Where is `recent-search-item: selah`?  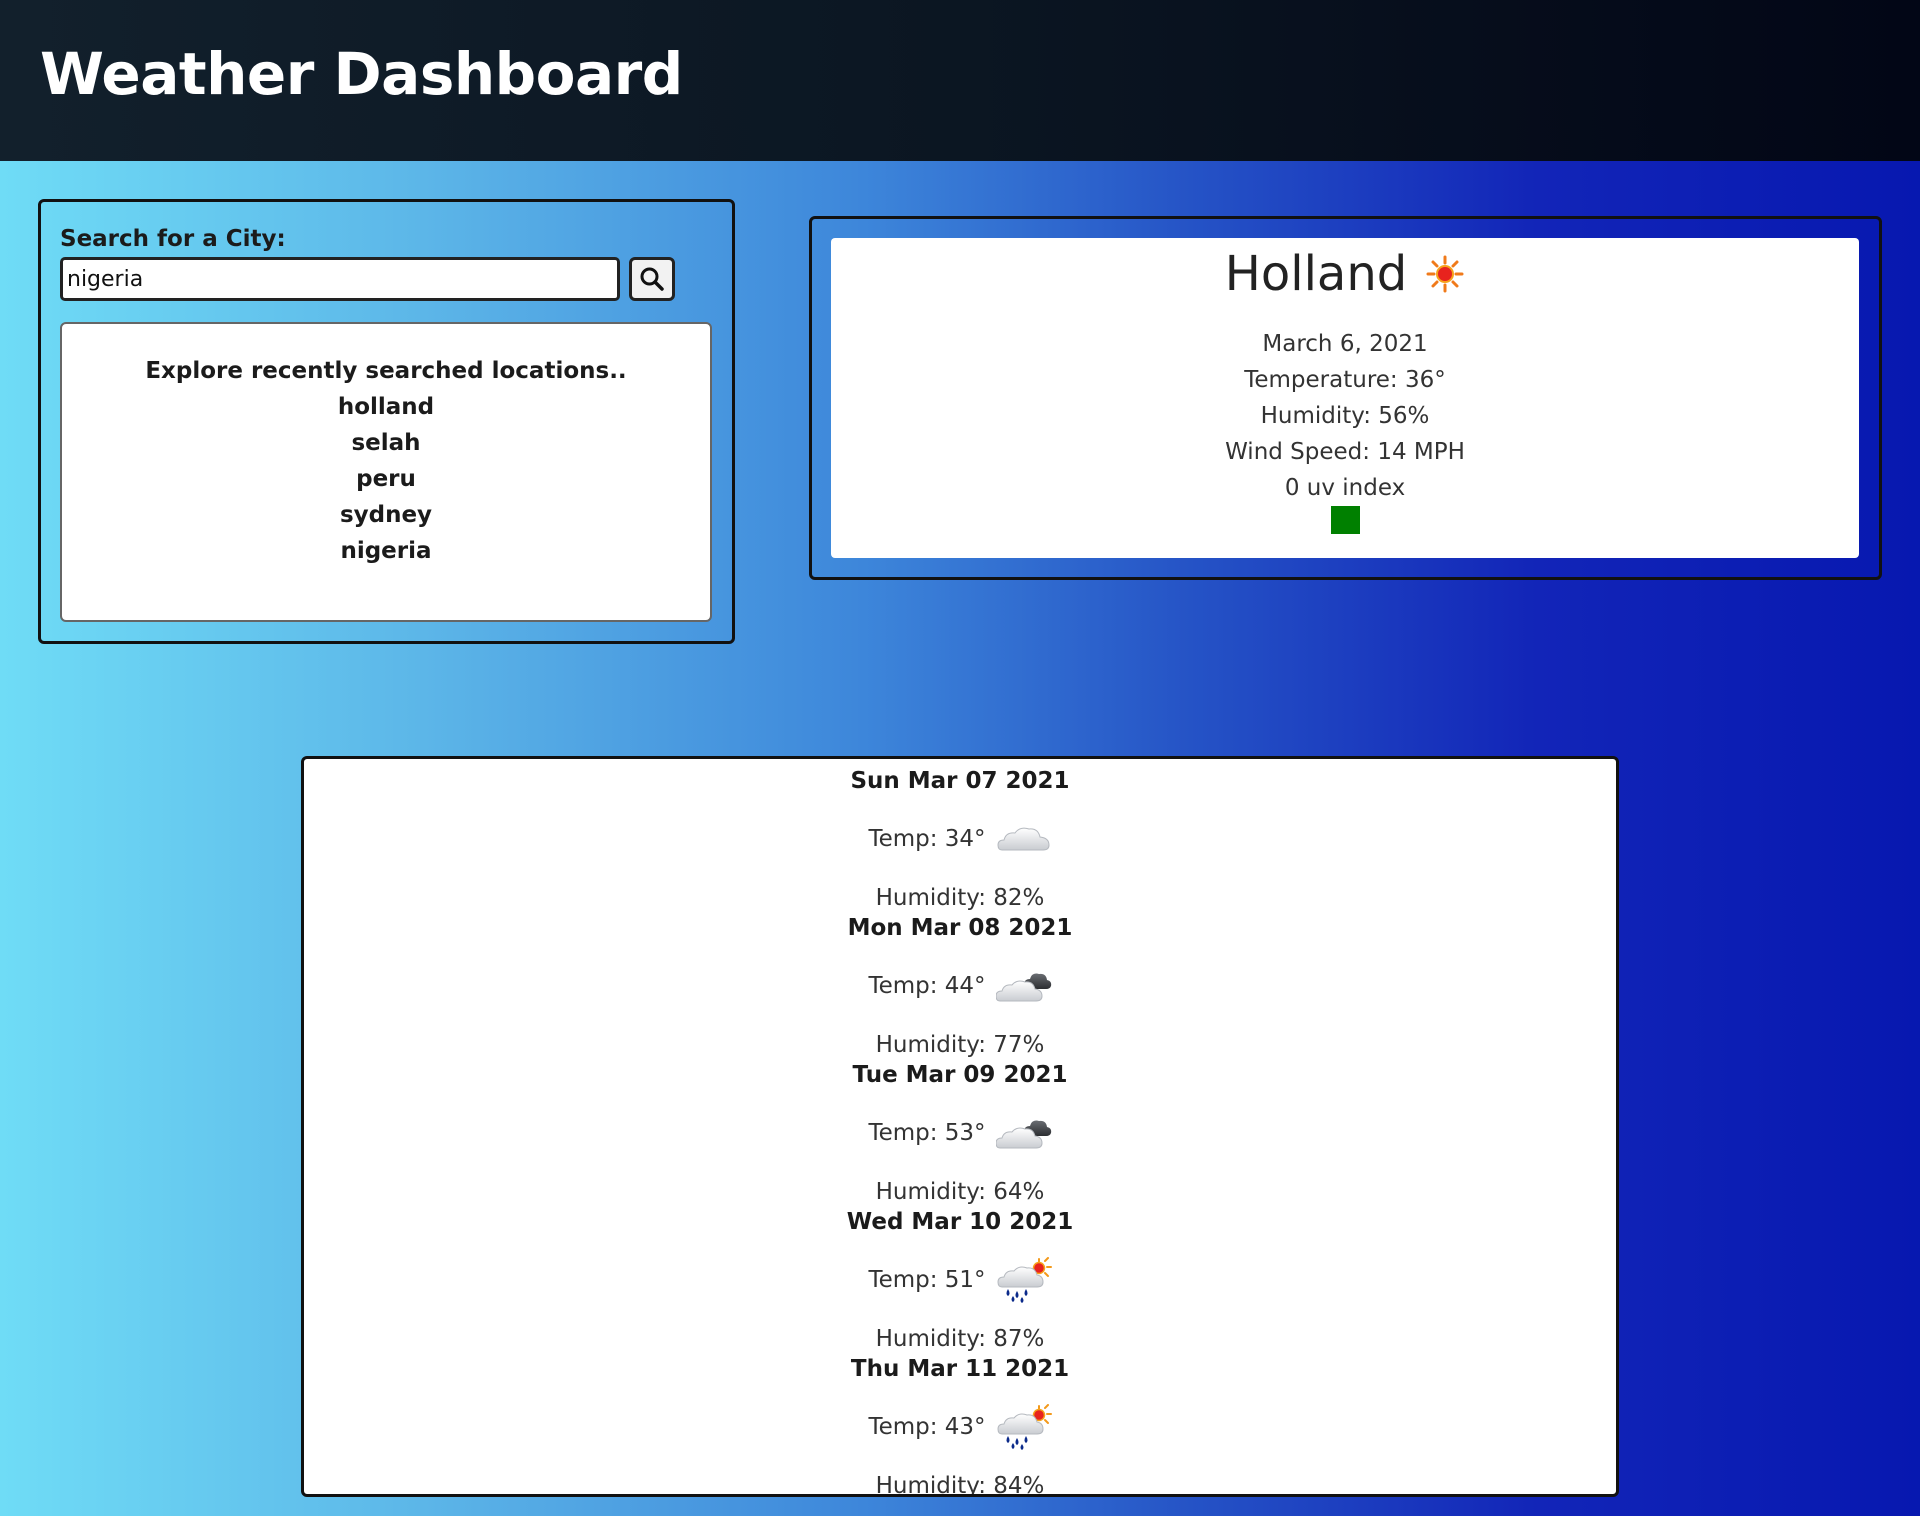
recent-search-item: selah is located at coordinates (386, 443).